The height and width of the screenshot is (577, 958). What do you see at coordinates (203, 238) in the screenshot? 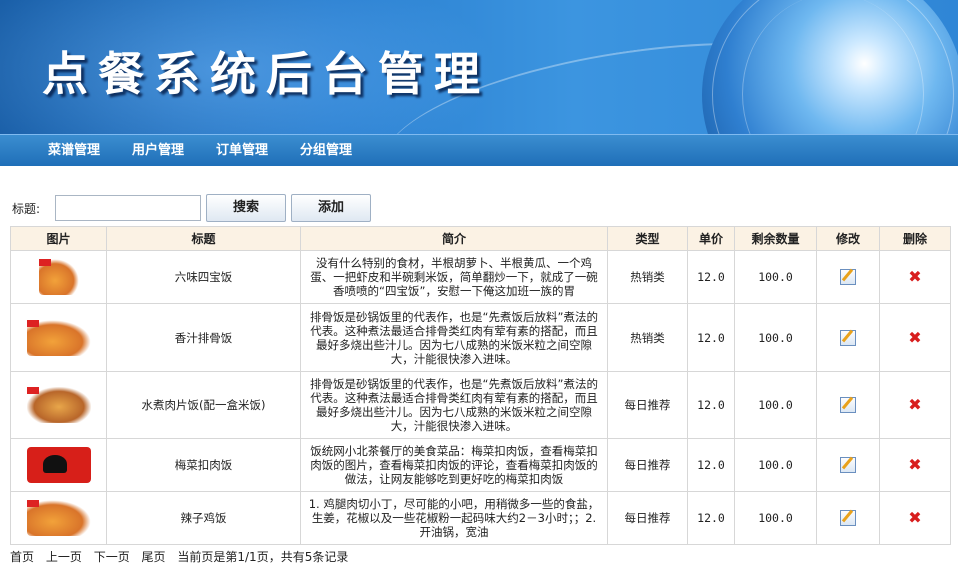
I see `column-header-title: 标题` at bounding box center [203, 238].